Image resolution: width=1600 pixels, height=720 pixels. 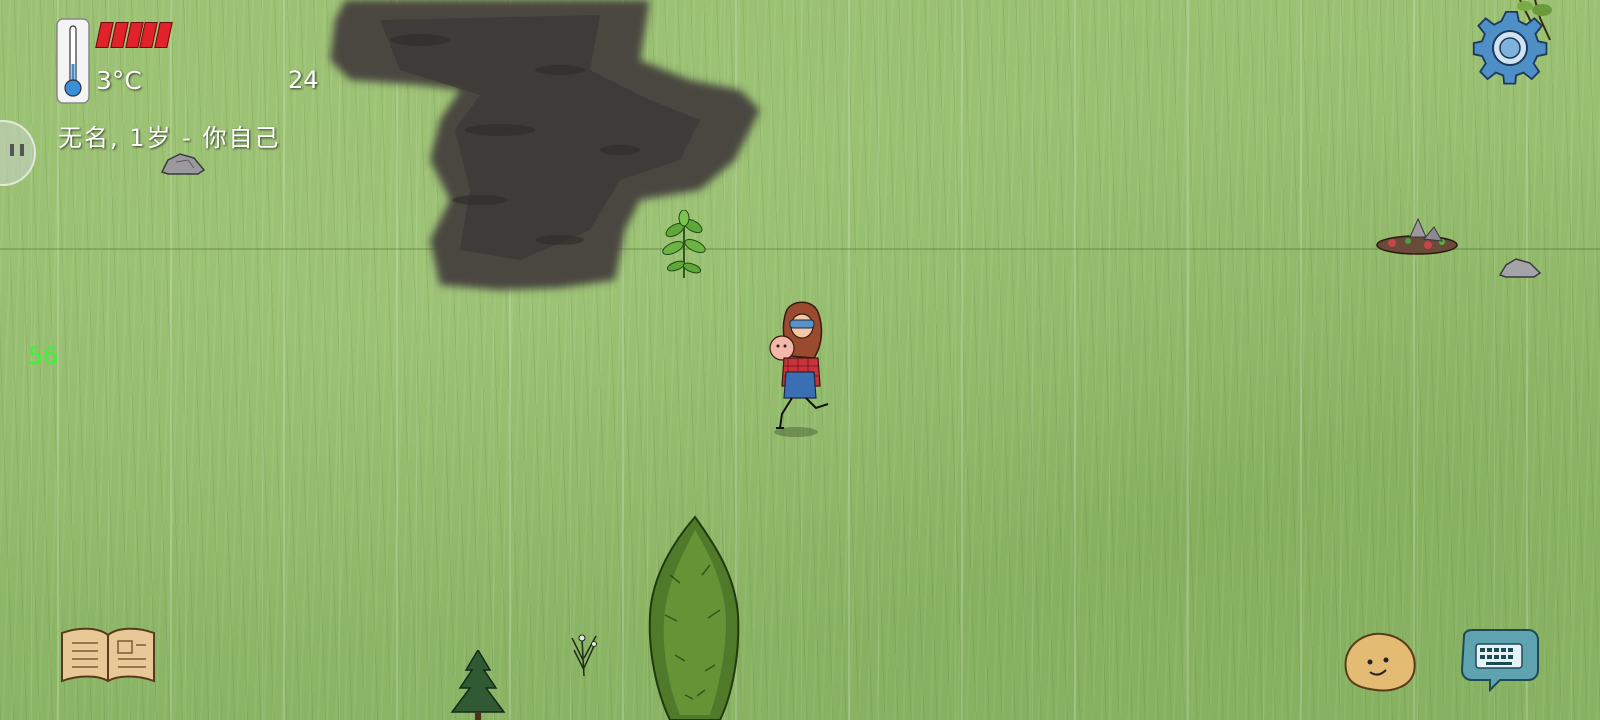 What do you see at coordinates (119, 80) in the screenshot?
I see `temperature-readout: 3°C` at bounding box center [119, 80].